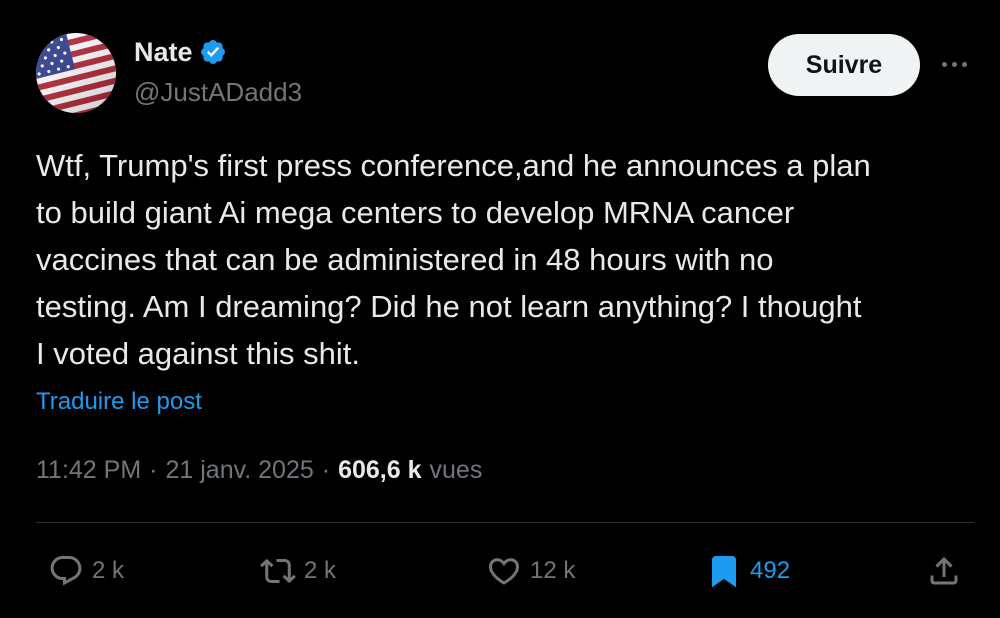  What do you see at coordinates (86, 571) in the screenshot?
I see `reply-button: 2 k` at bounding box center [86, 571].